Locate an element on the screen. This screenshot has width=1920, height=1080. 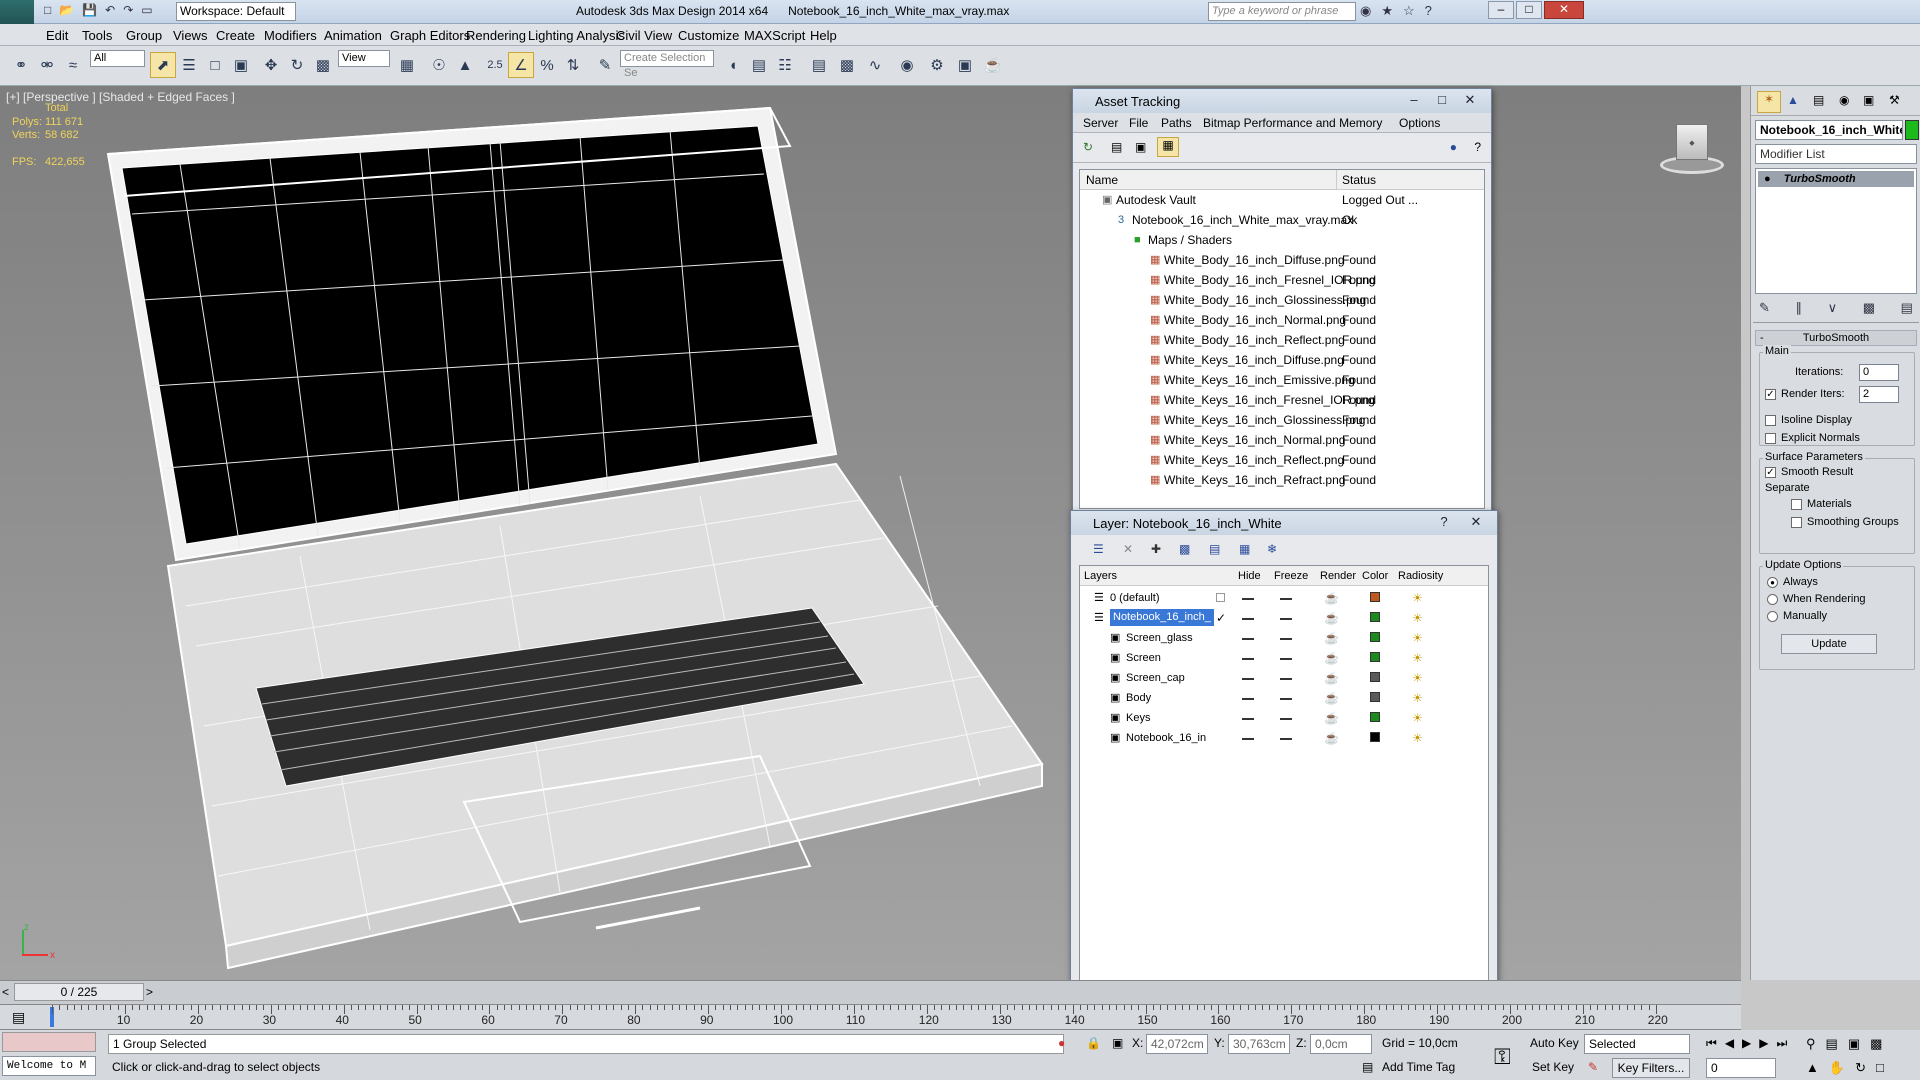
layer-row: ☰ 0 (default) ☕ ☀ is located at coordinates (1284, 598).